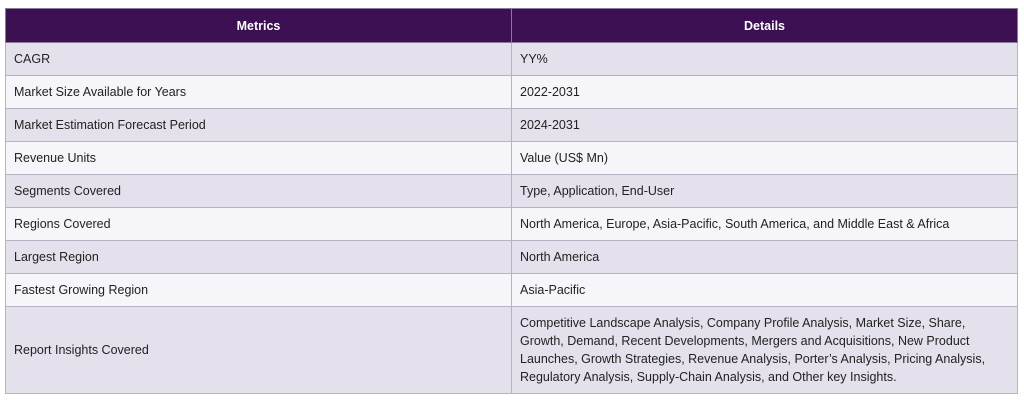  Describe the element at coordinates (258, 257) in the screenshot. I see `metric-cell: Largest Region` at that location.